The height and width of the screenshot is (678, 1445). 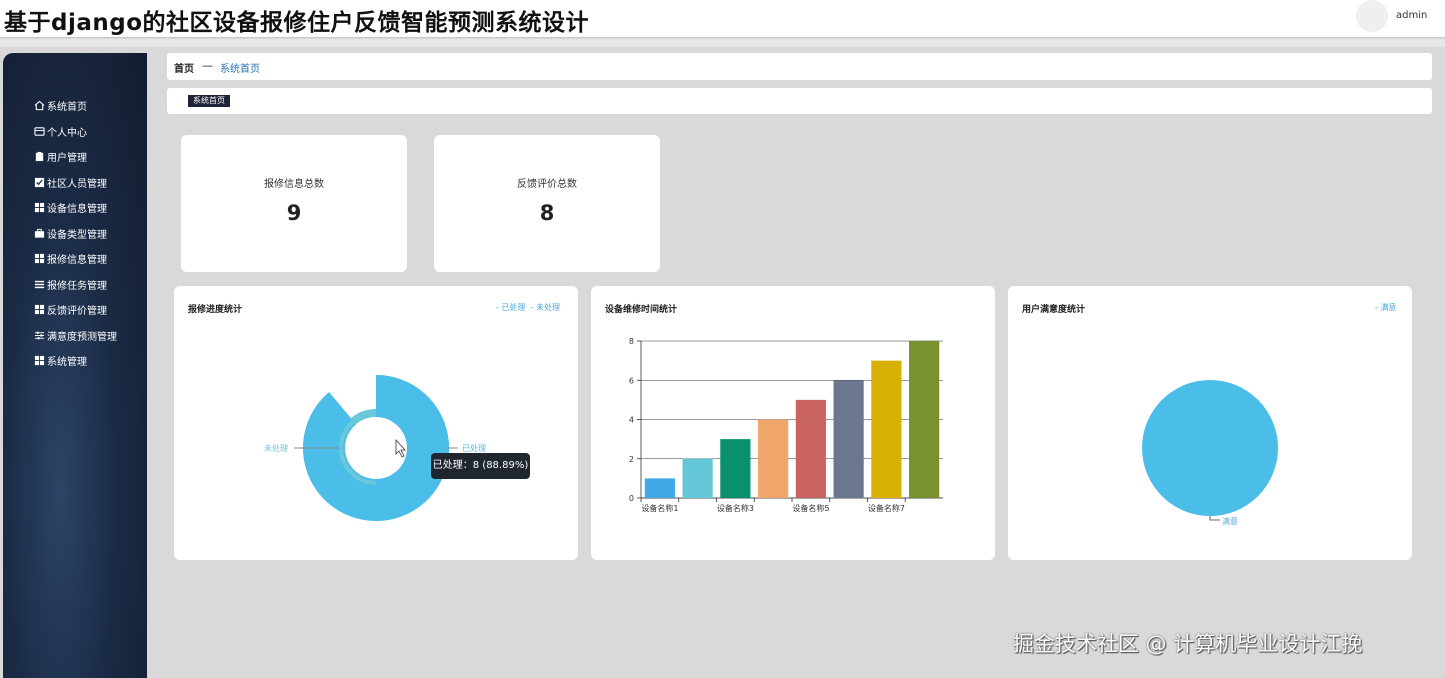 I want to click on sidebar-item: 系统管理, so click(x=75, y=361).